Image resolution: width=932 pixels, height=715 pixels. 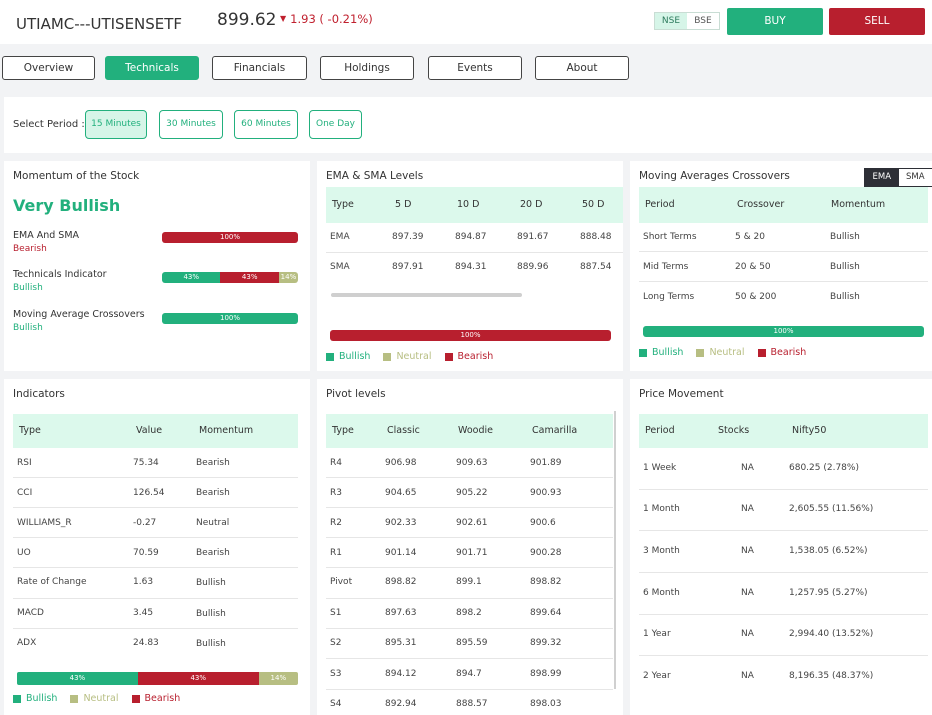 What do you see at coordinates (643, 352) in the screenshot?
I see `bullish-swatch` at bounding box center [643, 352].